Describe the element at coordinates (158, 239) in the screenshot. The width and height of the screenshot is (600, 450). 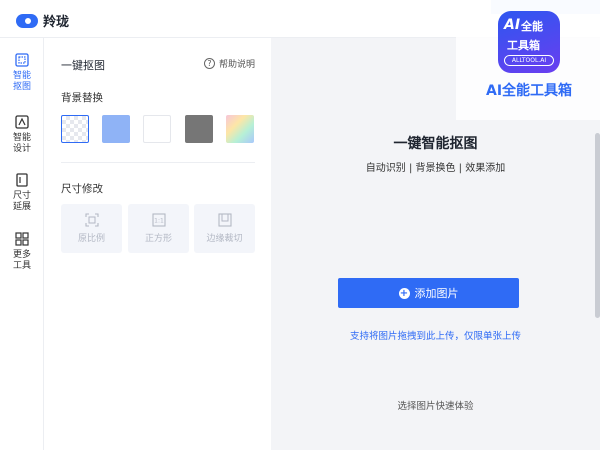
I see `size-option-label: 正方形` at that location.